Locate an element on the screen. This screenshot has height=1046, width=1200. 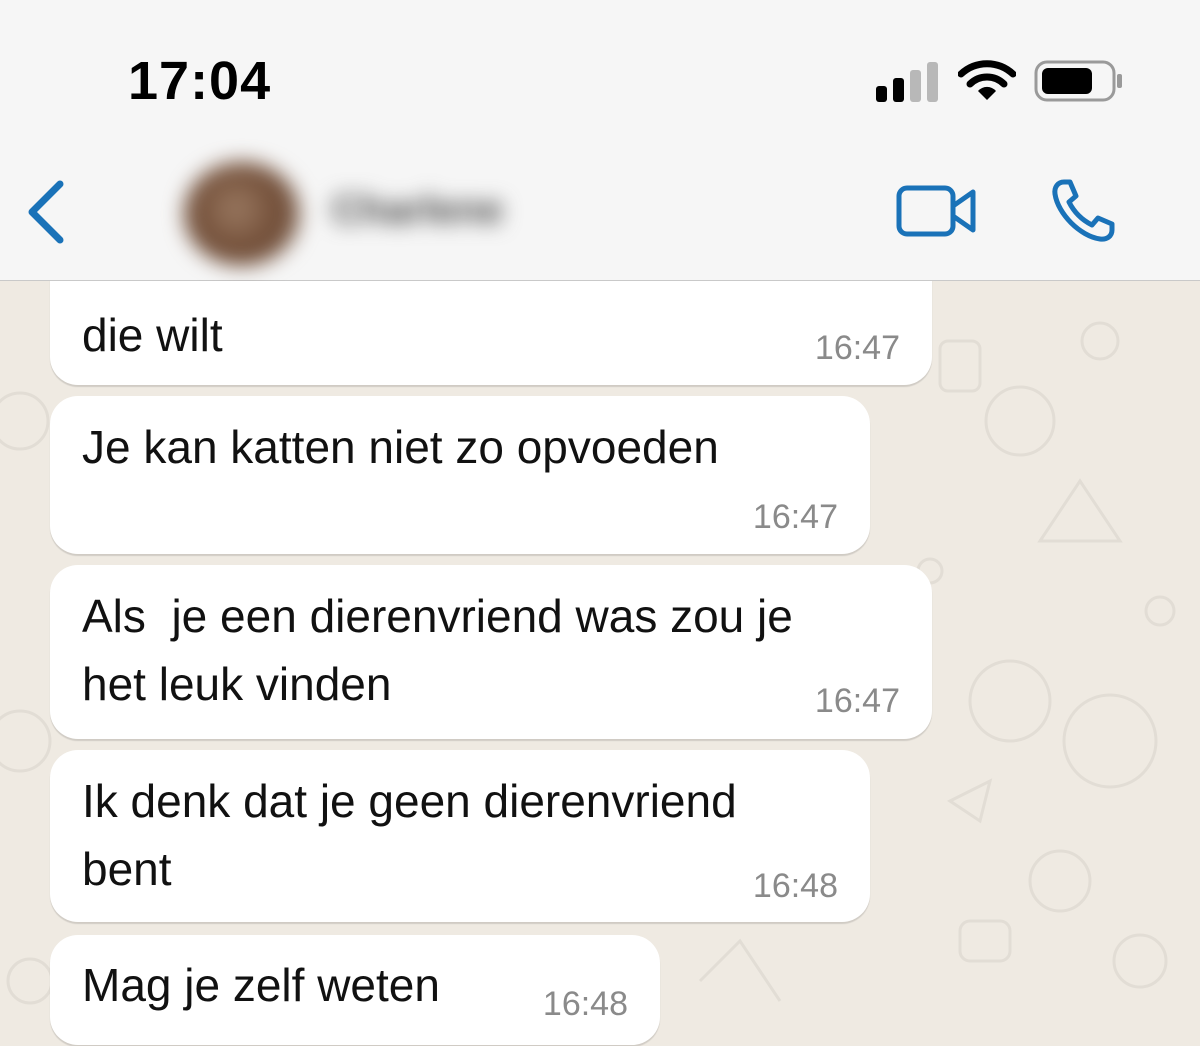
chat-header: Charlene is located at coordinates (600, 210).